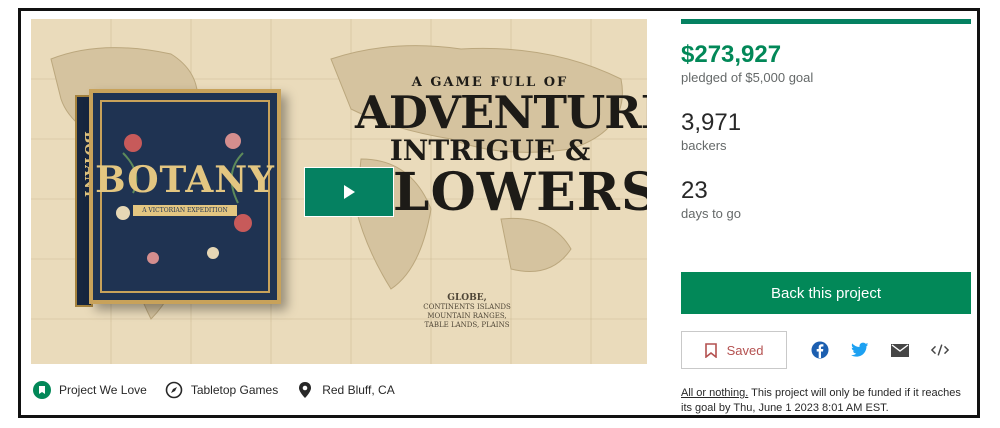 This screenshot has width=1000, height=428. Describe the element at coordinates (745, 350) in the screenshot. I see `saved-label: Saved` at that location.